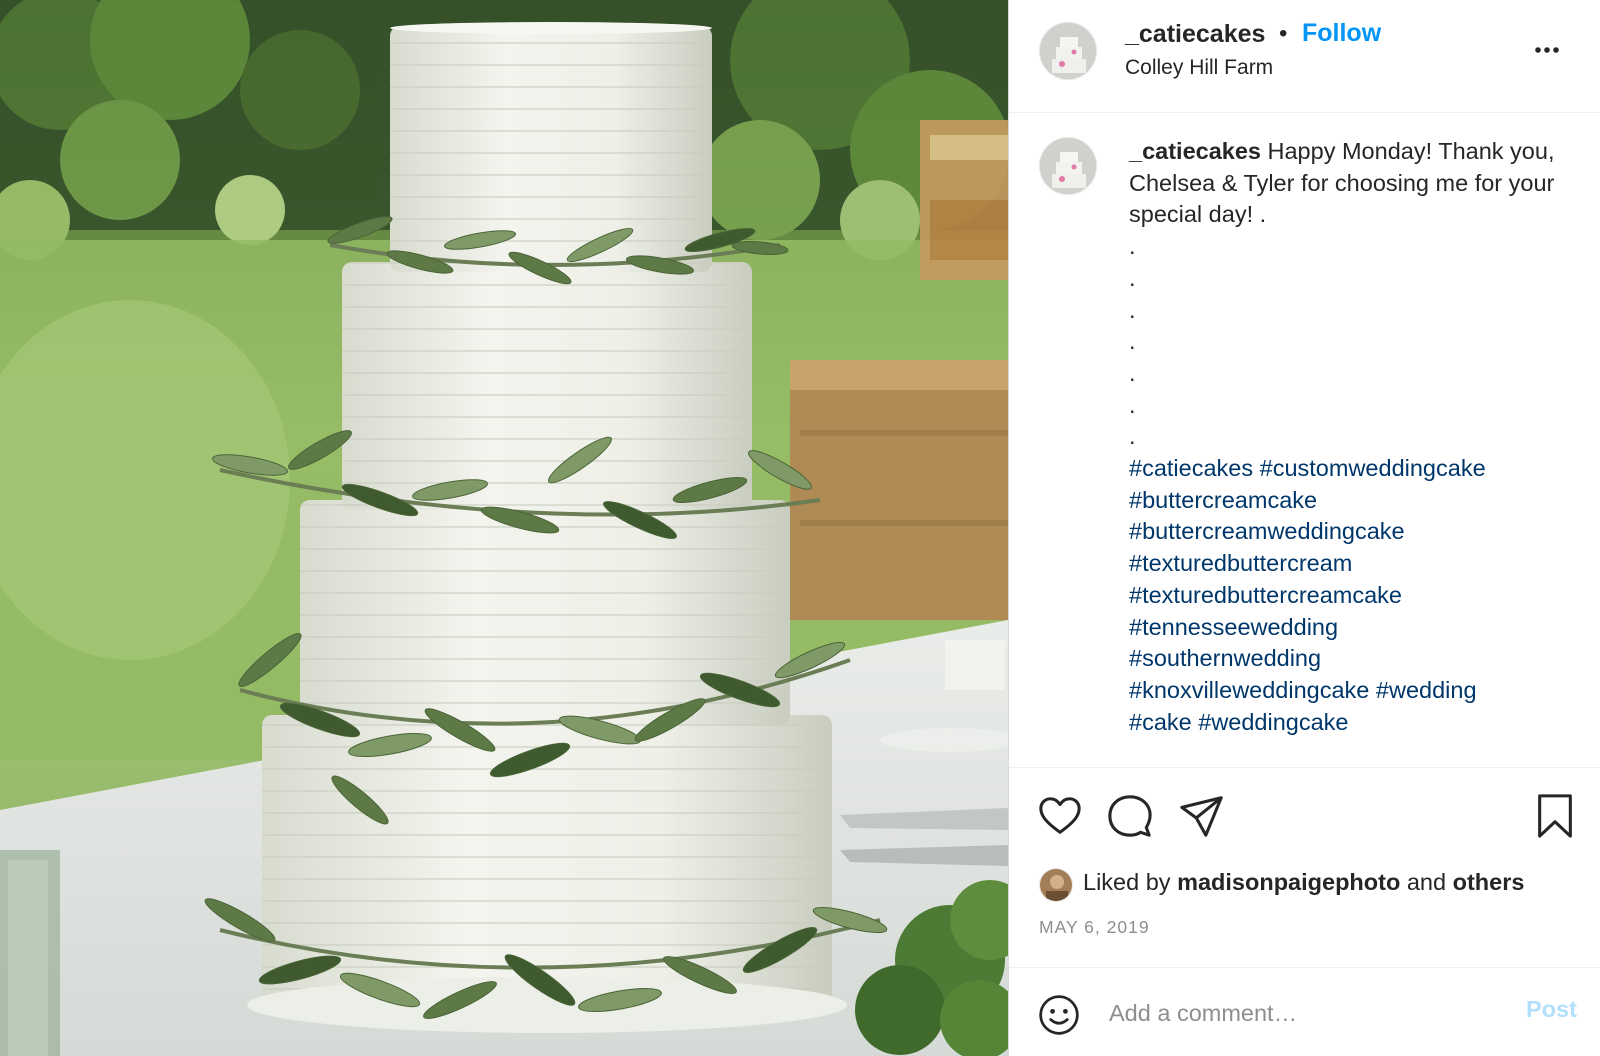  Describe the element at coordinates (1202, 818) in the screenshot. I see `paper-plane-icon` at that location.